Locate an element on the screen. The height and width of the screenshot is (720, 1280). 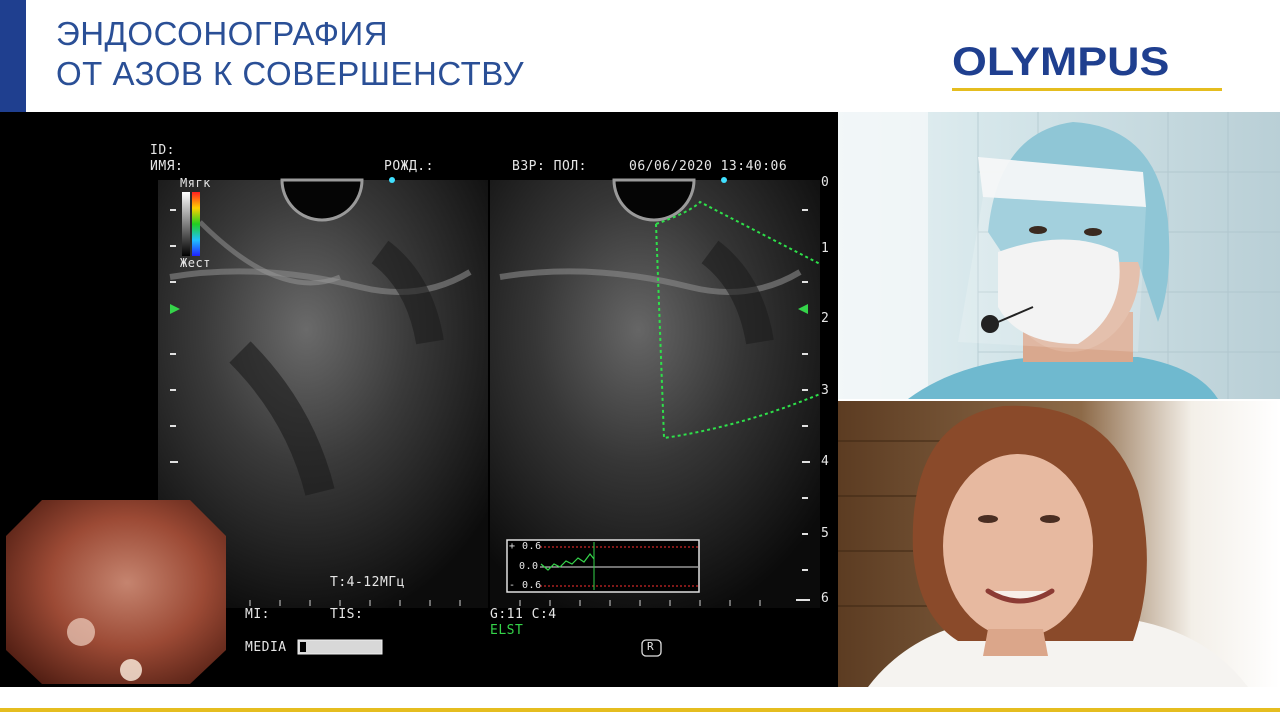
endoscope-video-inset is located at coordinates (116, 592).